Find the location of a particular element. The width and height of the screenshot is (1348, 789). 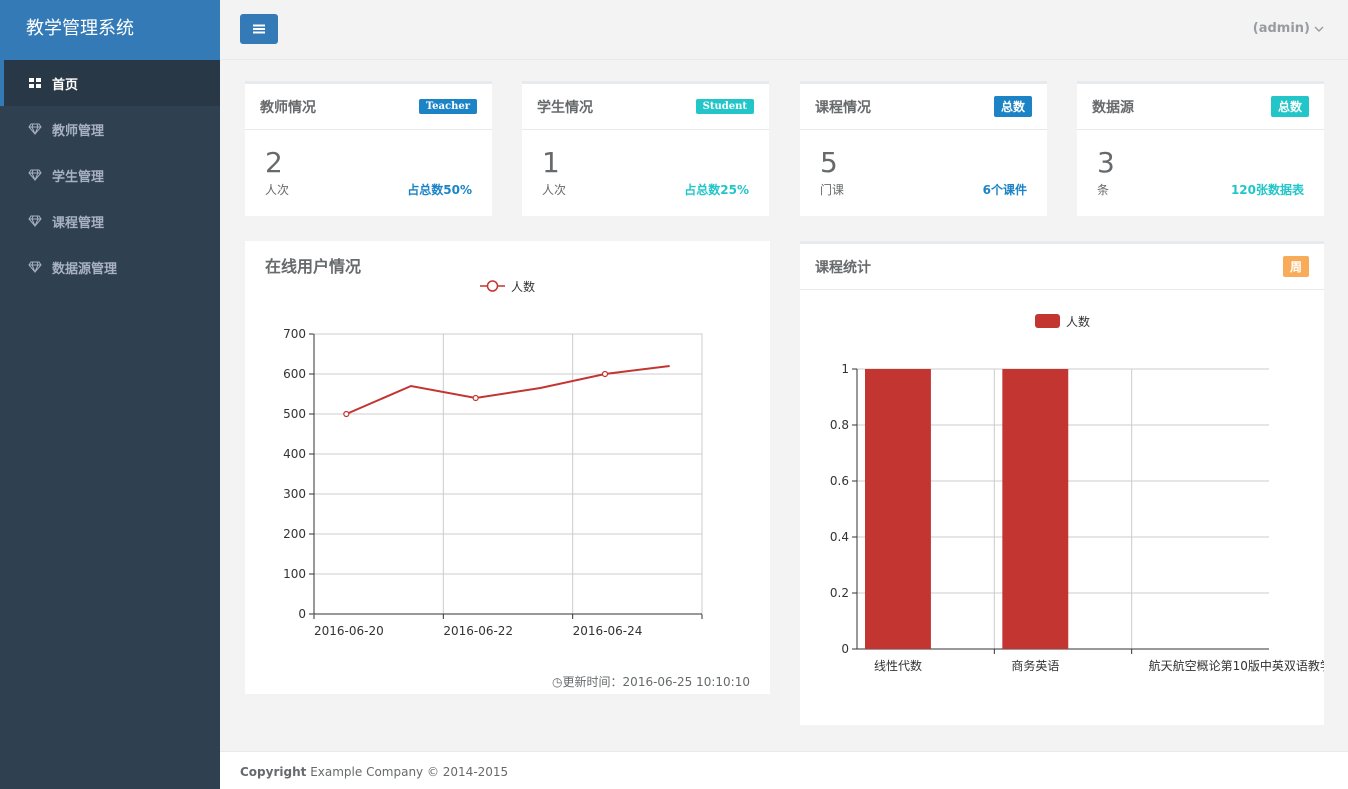

plot-frame is located at coordinates (508, 474).